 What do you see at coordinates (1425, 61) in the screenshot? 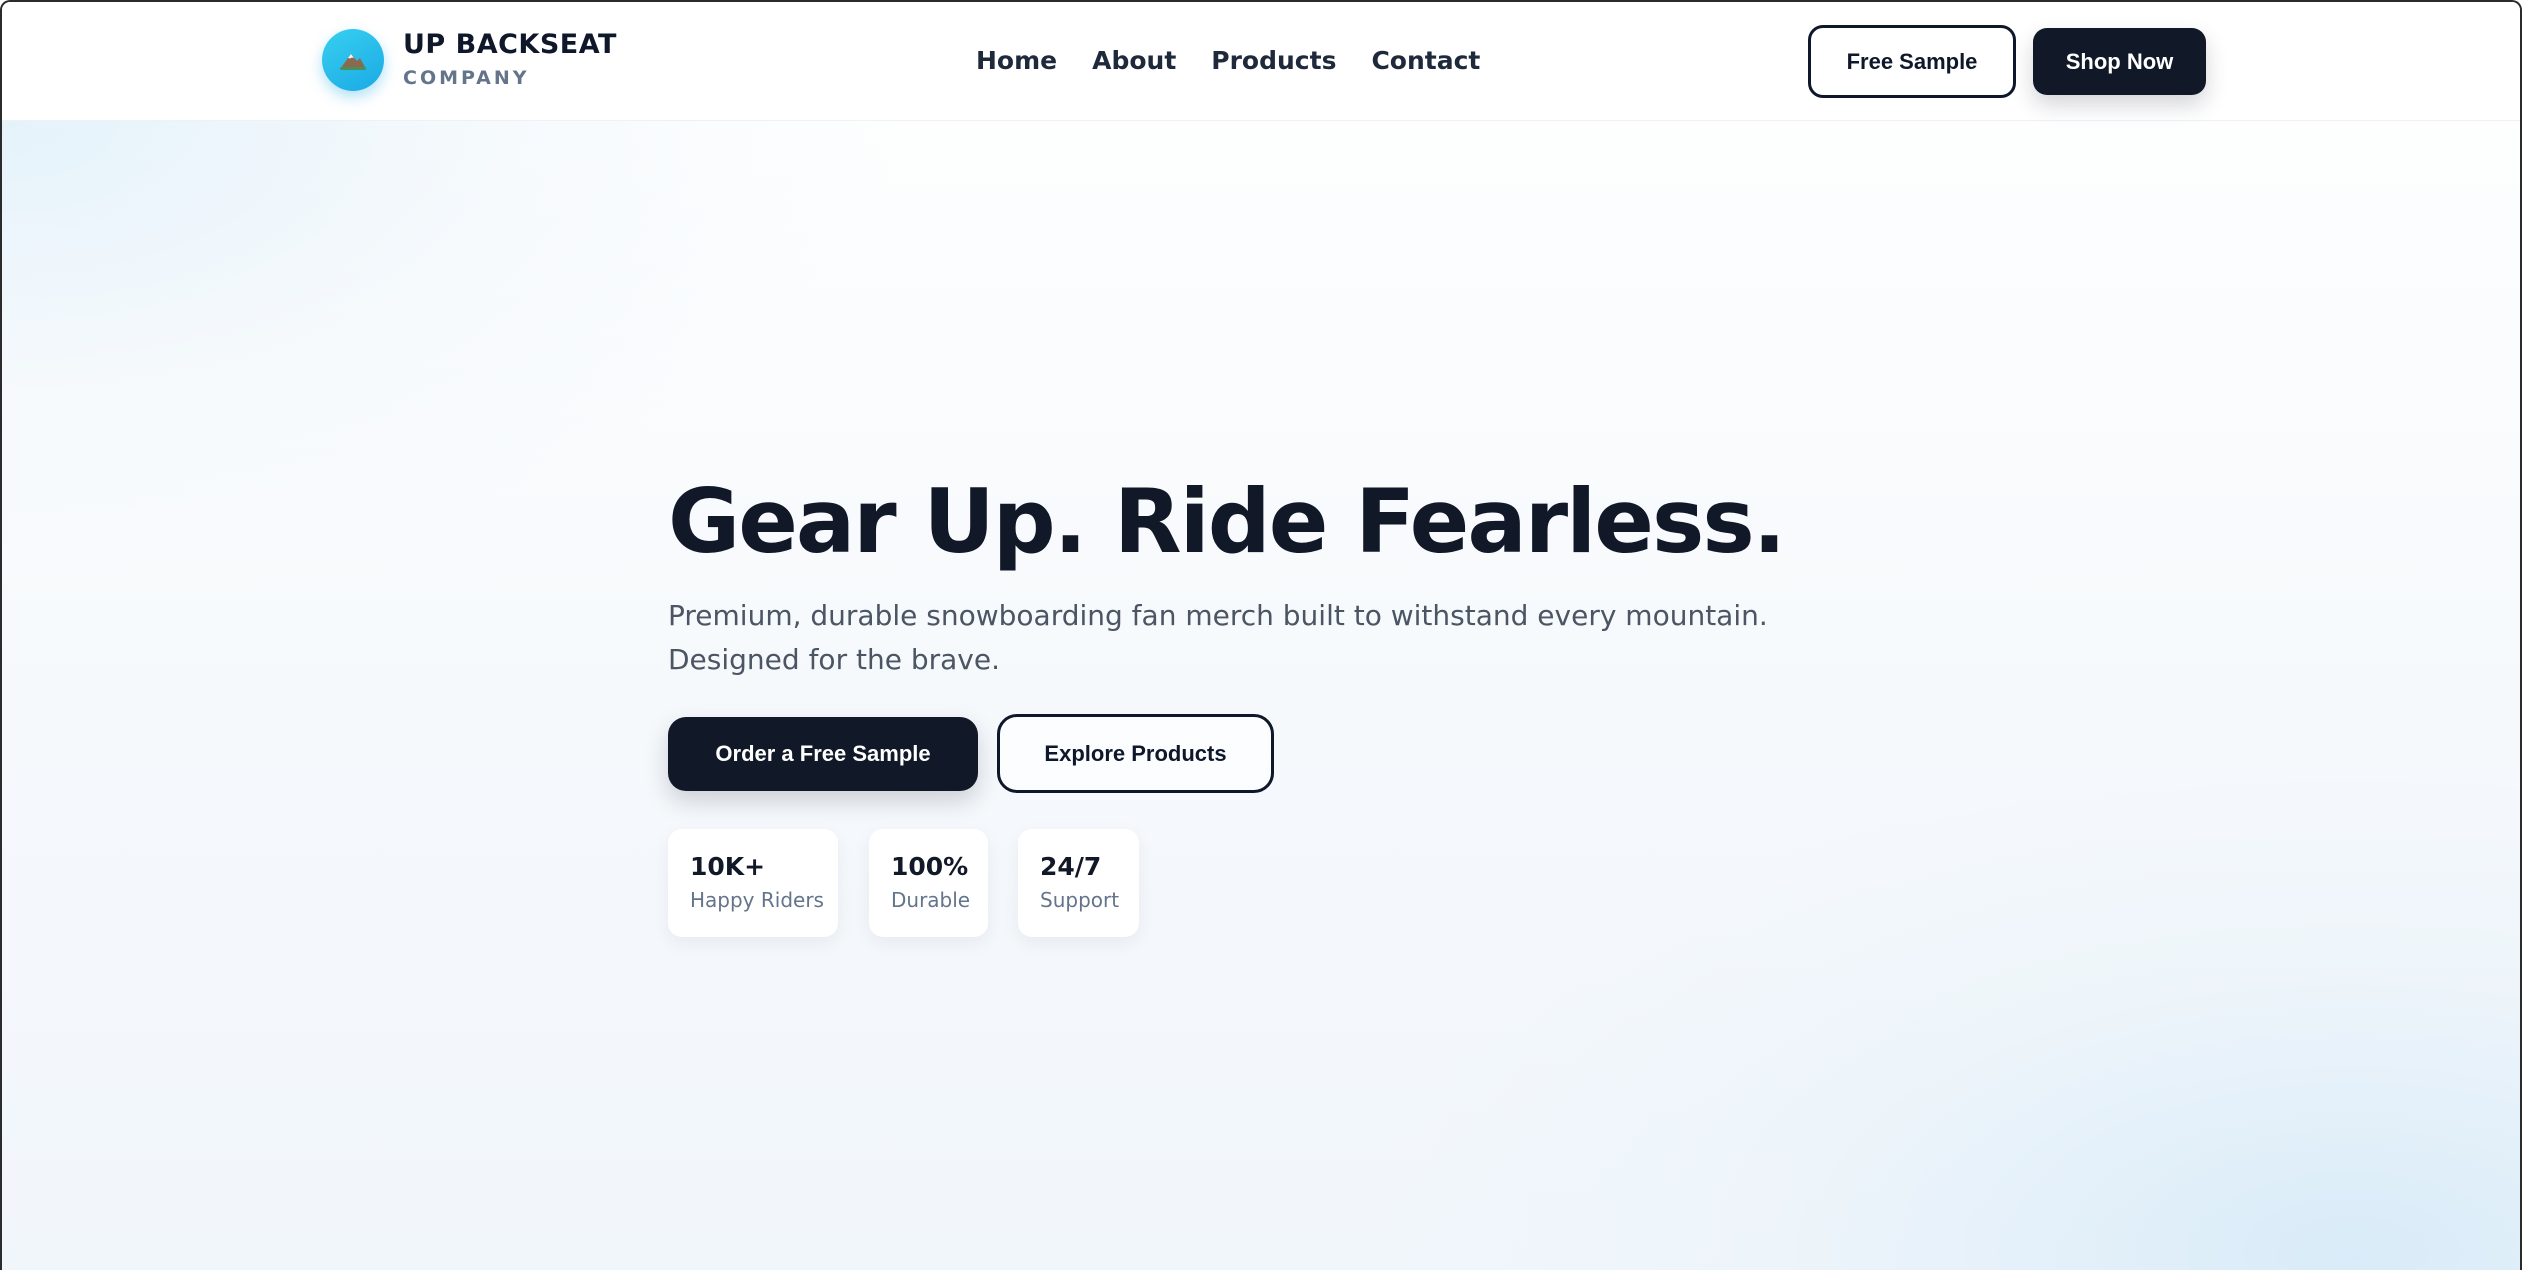
I see `nav-link-contact: Contact` at bounding box center [1425, 61].